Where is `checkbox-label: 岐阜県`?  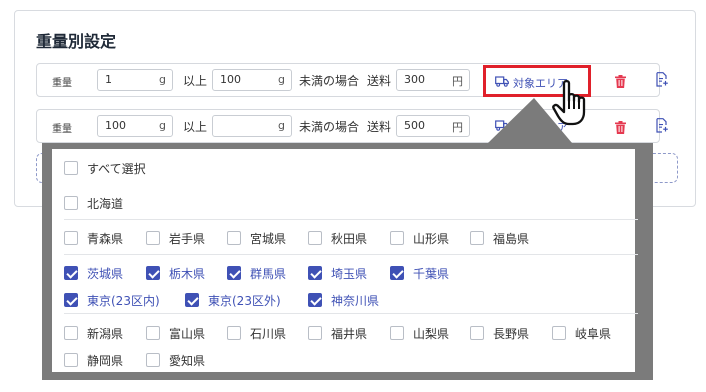 checkbox-label: 岐阜県 is located at coordinates (593, 333).